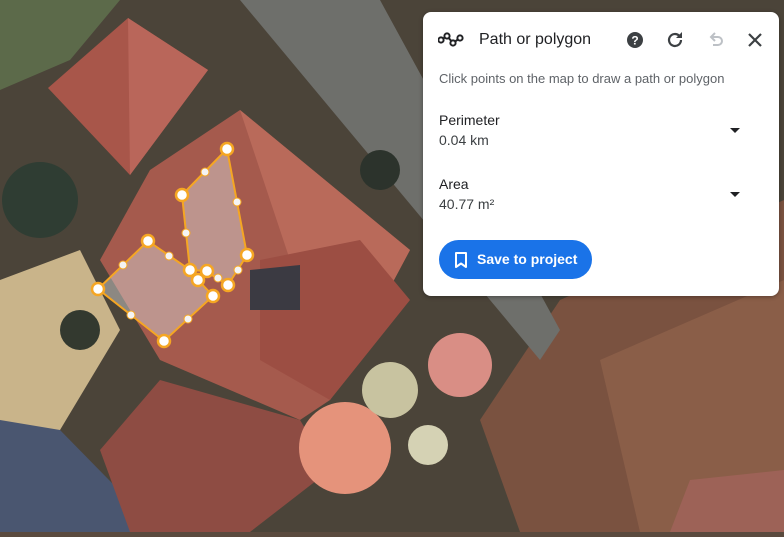 This screenshot has height=537, width=784. I want to click on save-to-project-button: Save to project, so click(515, 259).